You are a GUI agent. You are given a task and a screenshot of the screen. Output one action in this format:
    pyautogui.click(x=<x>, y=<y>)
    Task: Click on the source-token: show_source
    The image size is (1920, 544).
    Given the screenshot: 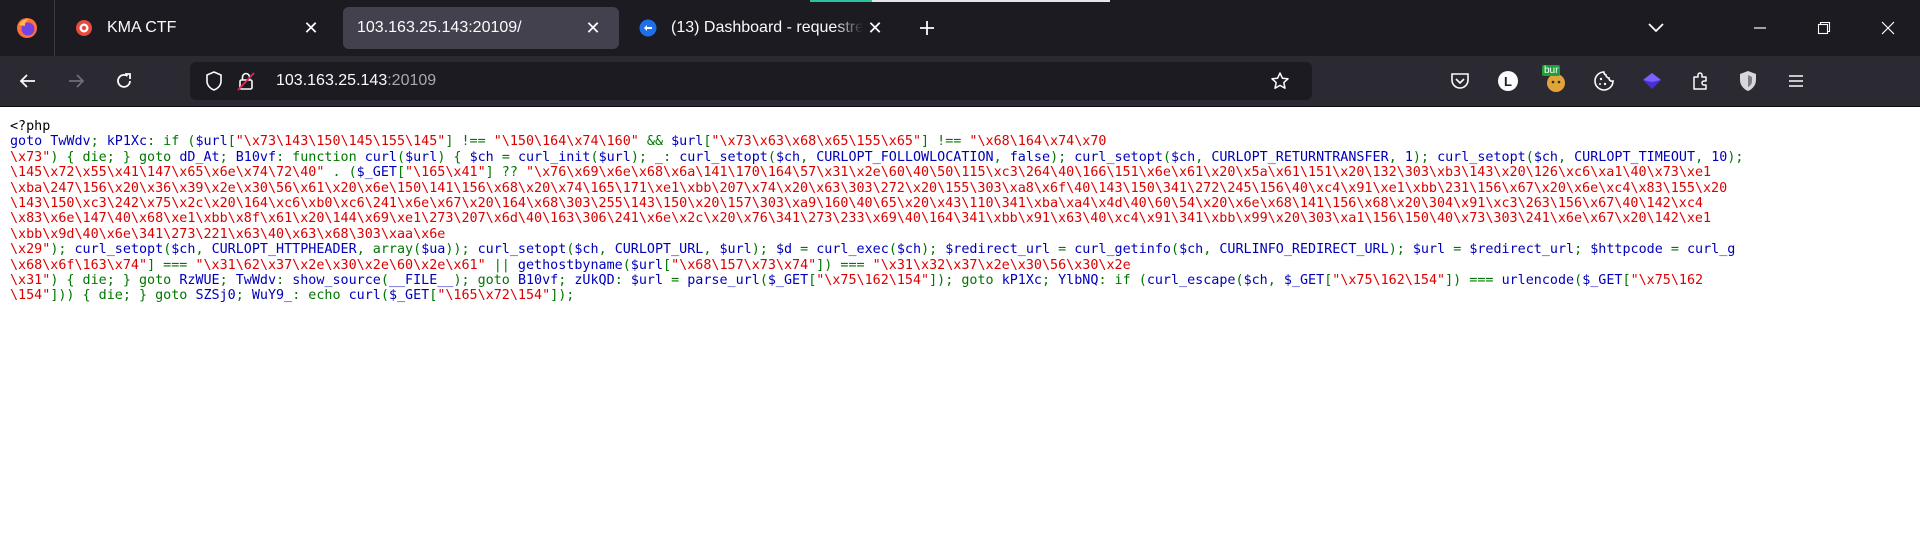 What is the action you would take?
    pyautogui.click(x=336, y=281)
    